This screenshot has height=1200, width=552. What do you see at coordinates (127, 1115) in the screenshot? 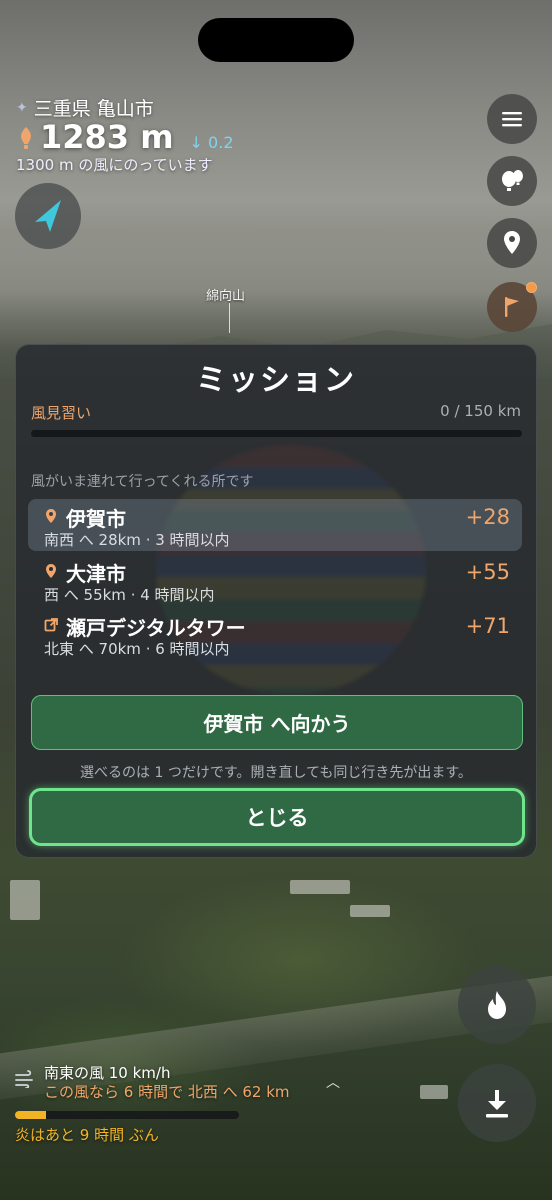
I see `fuel-bar` at bounding box center [127, 1115].